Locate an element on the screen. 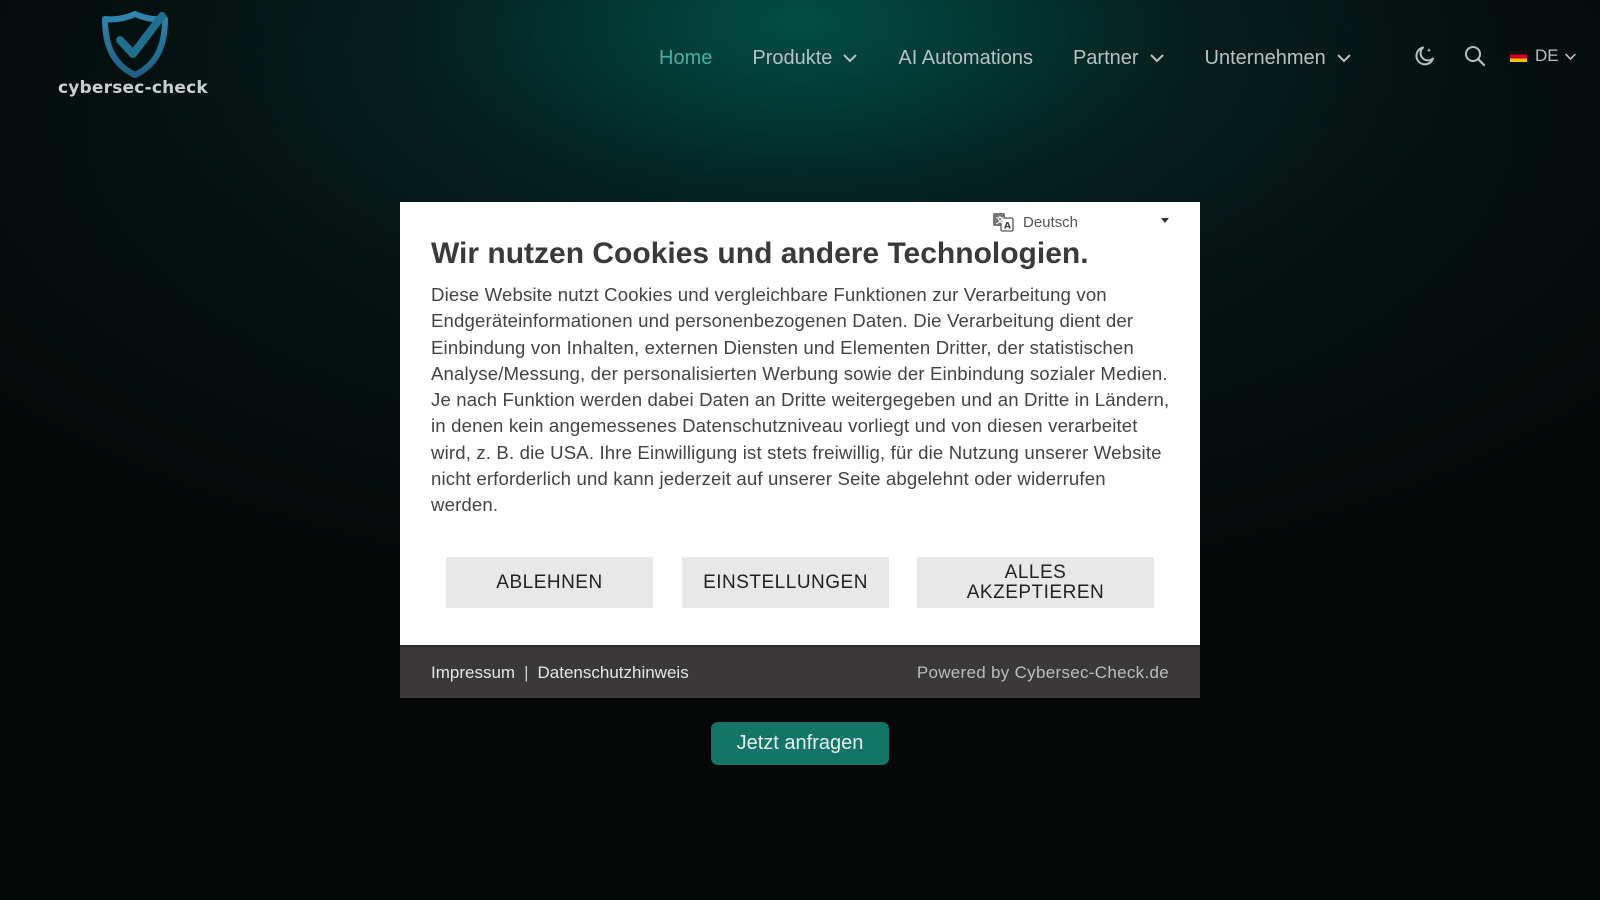  accept-all-button: ALLES AKZEPTIEREN is located at coordinates (1035, 582).